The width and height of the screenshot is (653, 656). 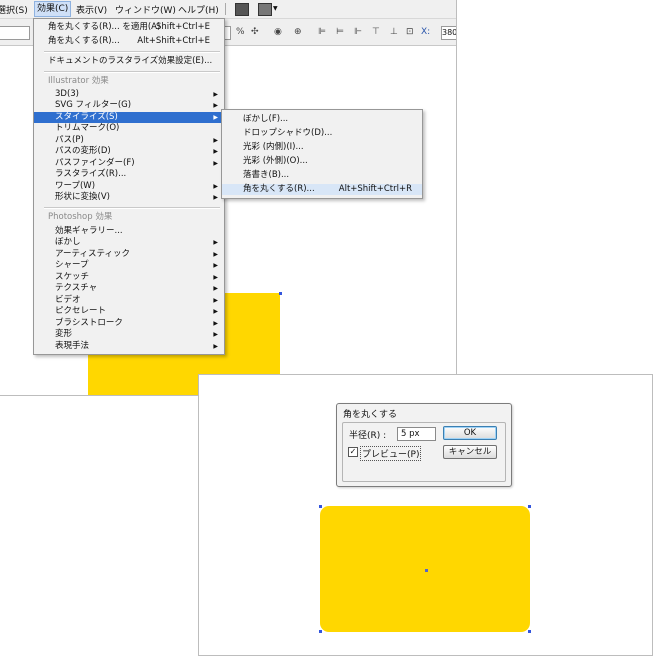 I want to click on menu-group-illustrator-effects: Illustrator 効果, so click(x=78, y=81).